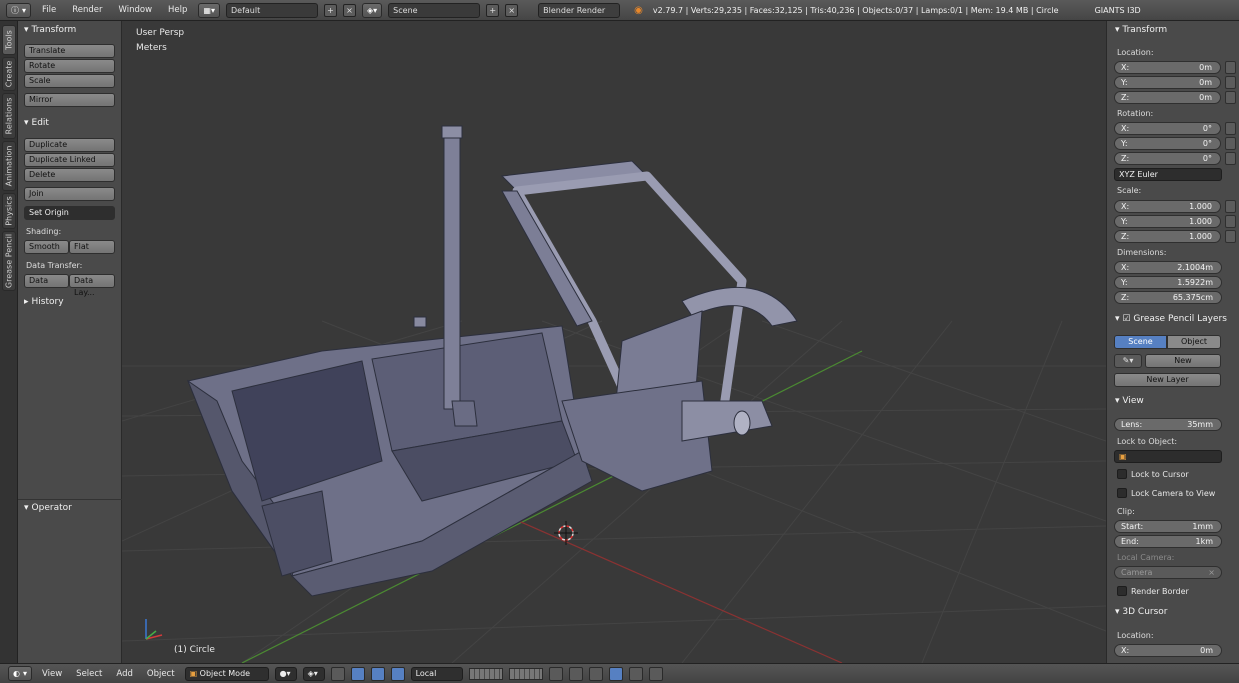 This screenshot has width=1239, height=683. What do you see at coordinates (525, 673) in the screenshot?
I see `layers-grid-b` at bounding box center [525, 673].